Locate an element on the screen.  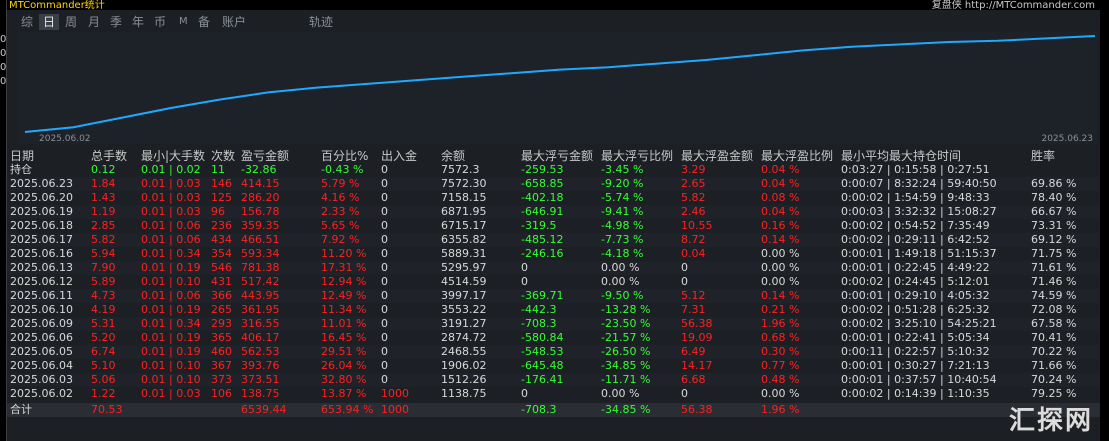
cell-max-float-profit: 6.49 is located at coordinates (693, 351).